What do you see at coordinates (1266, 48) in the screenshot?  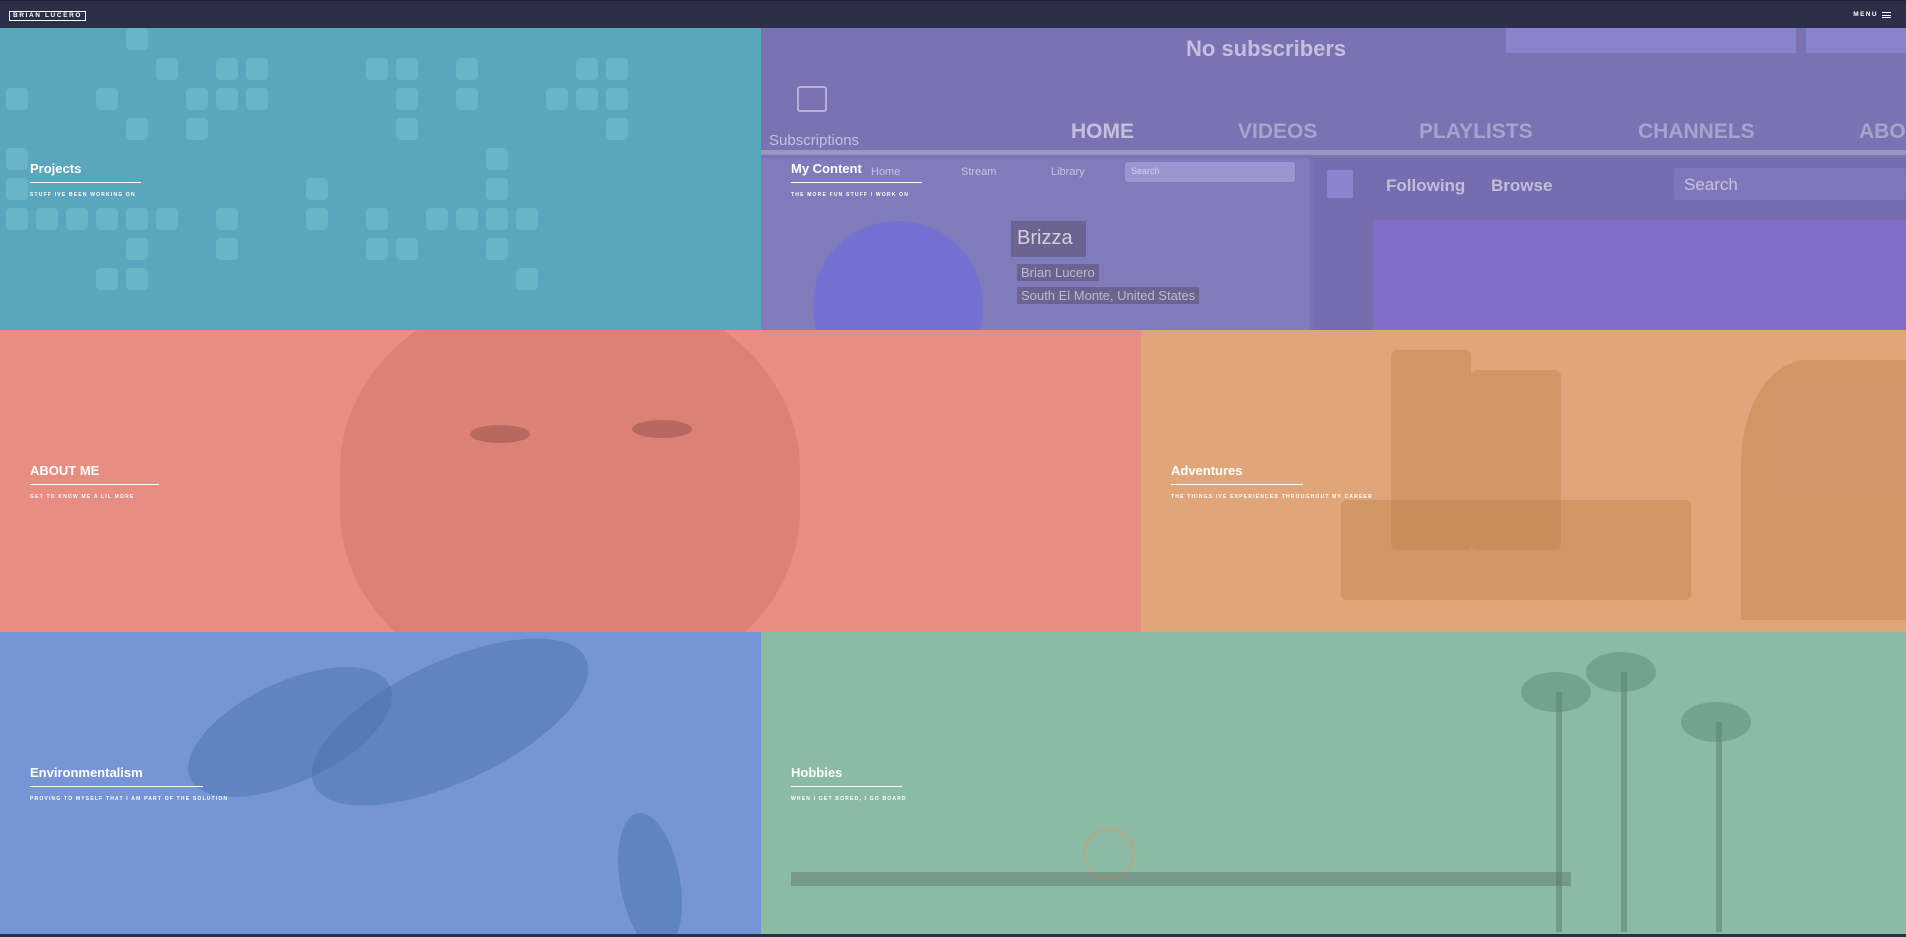 I see `no-subscribers-text: No subscribers` at bounding box center [1266, 48].